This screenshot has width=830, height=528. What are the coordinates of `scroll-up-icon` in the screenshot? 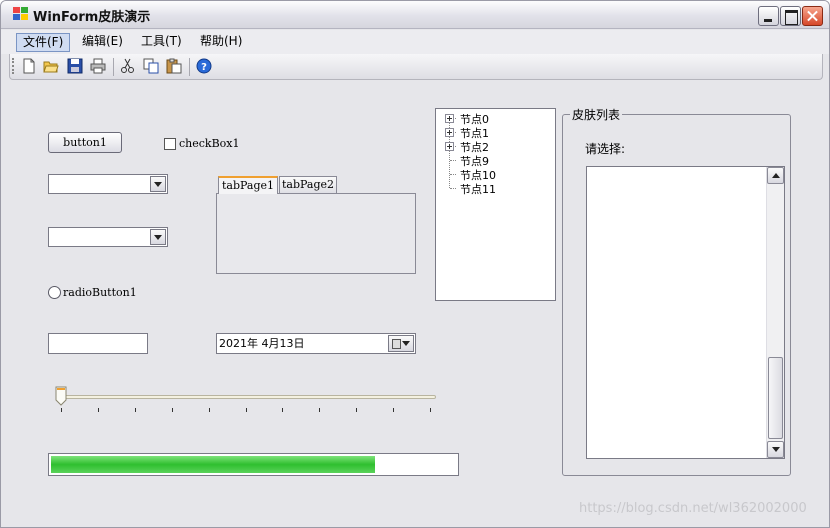 It's located at (775, 175).